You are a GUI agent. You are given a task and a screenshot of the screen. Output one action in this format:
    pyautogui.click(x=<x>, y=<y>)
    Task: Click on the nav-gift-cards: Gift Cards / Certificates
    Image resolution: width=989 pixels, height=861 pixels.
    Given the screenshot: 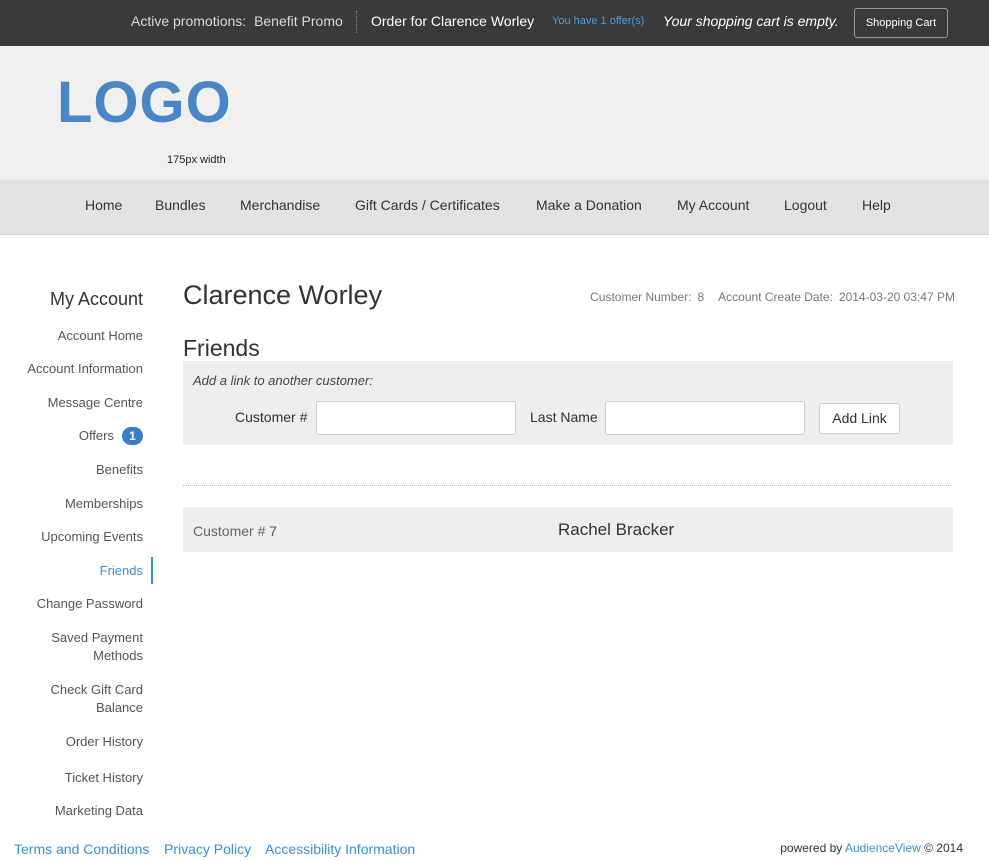 What is the action you would take?
    pyautogui.click(x=427, y=205)
    